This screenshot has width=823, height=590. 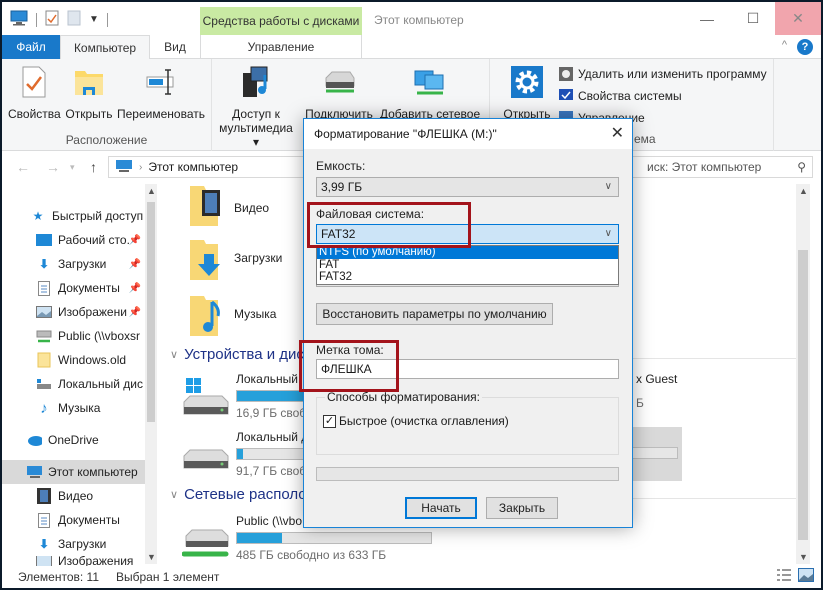 I want to click on sidebar-item-desktop: Рабочий сто. 📌, so click(x=73, y=240).